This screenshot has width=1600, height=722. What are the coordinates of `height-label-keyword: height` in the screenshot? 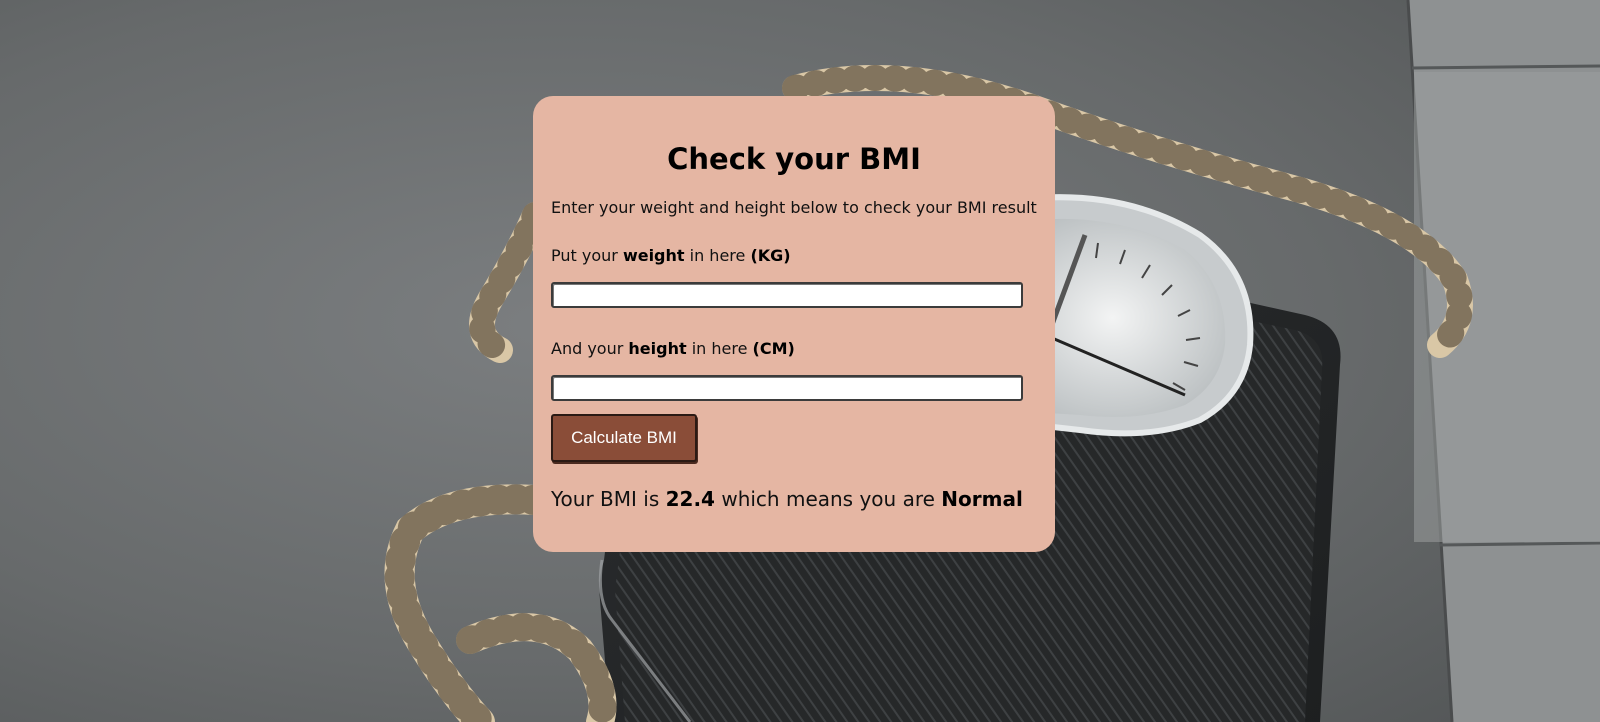 It's located at (657, 348).